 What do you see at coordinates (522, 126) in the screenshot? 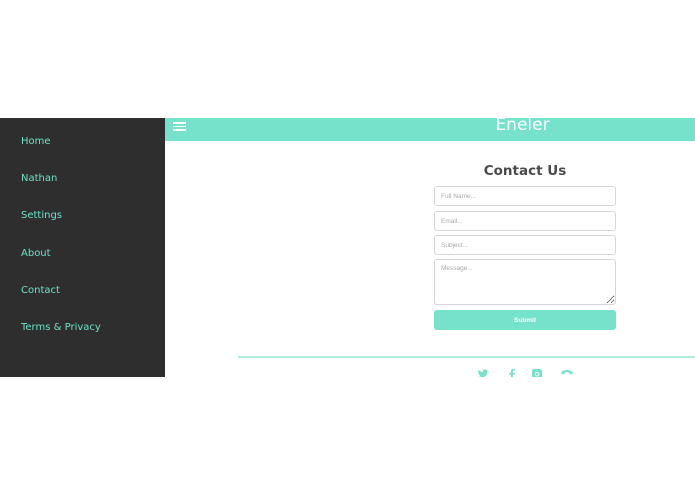
I see `app-title: Eneler` at bounding box center [522, 126].